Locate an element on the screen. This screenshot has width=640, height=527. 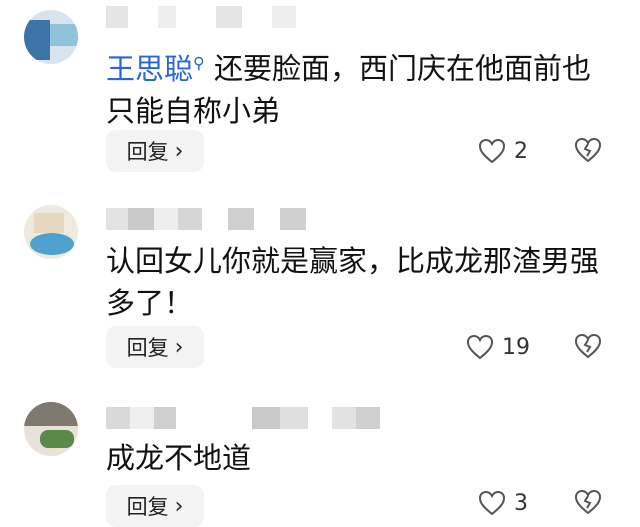
like-count: 3 is located at coordinates (521, 503).